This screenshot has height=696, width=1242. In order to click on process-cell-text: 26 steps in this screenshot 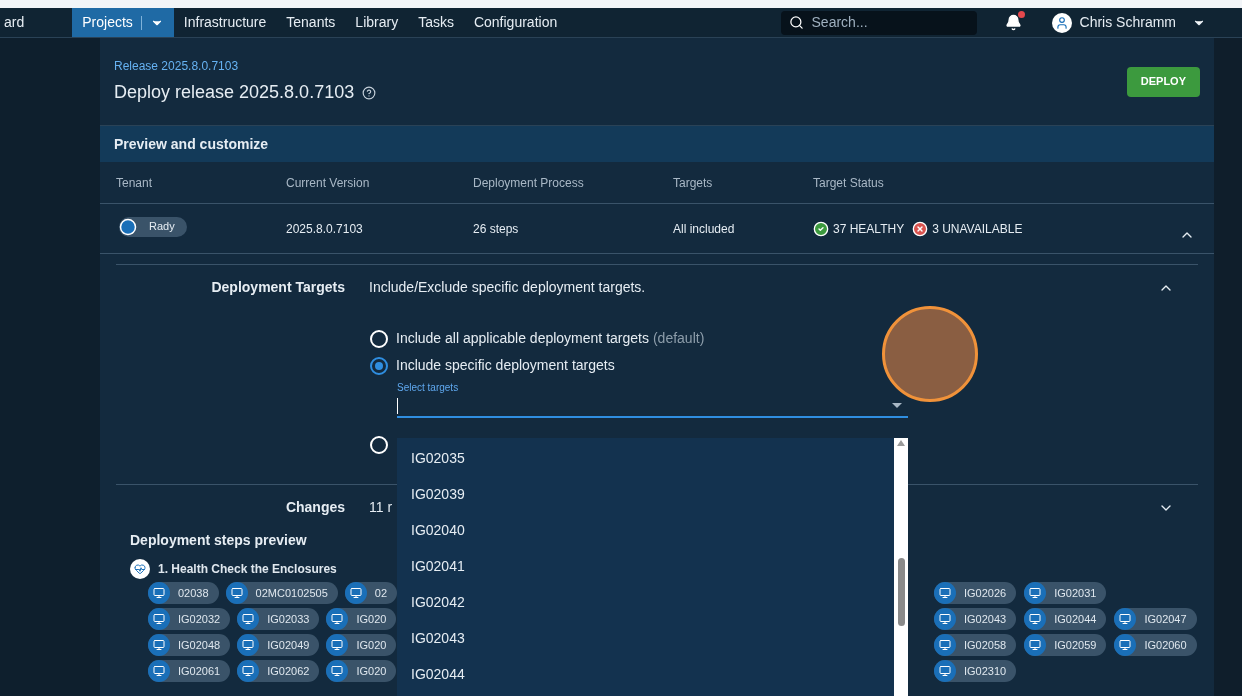, I will do `click(496, 229)`.